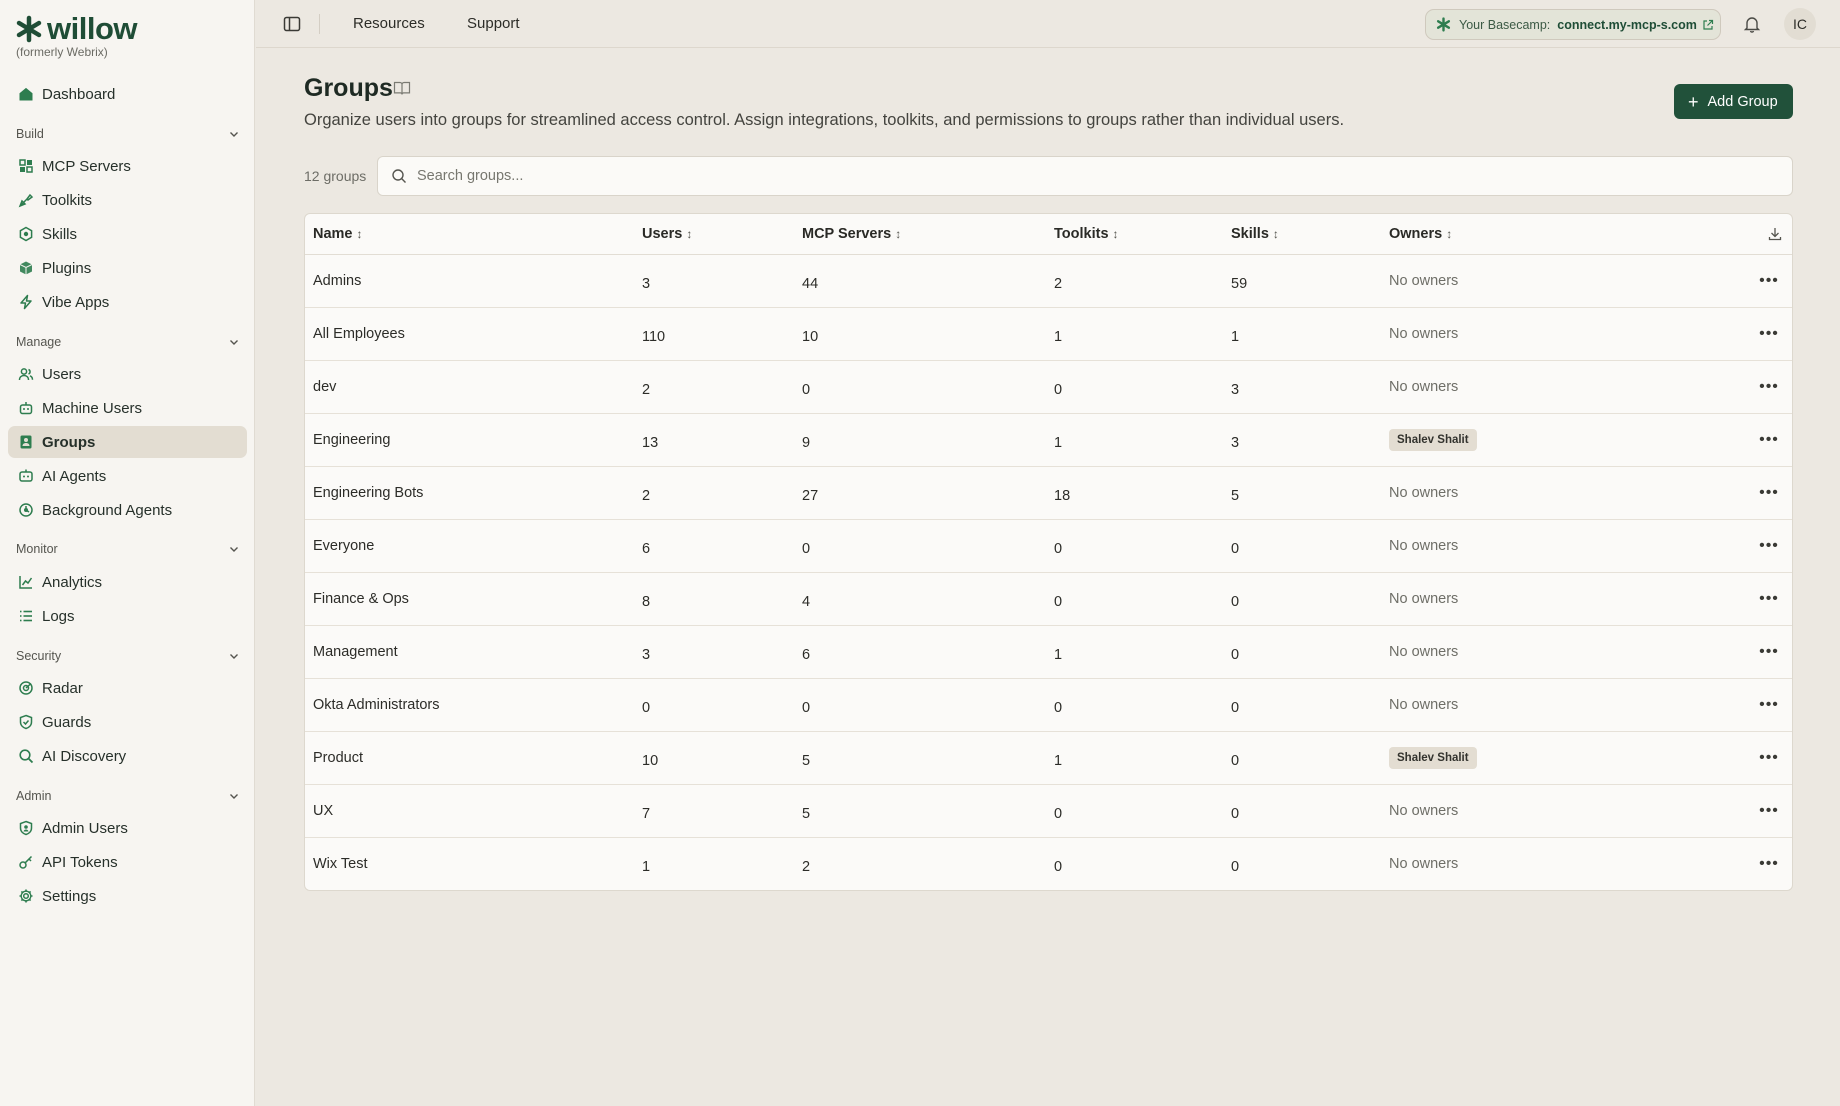 Image resolution: width=1840 pixels, height=1106 pixels. Describe the element at coordinates (1255, 234) in the screenshot. I see `column-skills: Skills ↕` at that location.